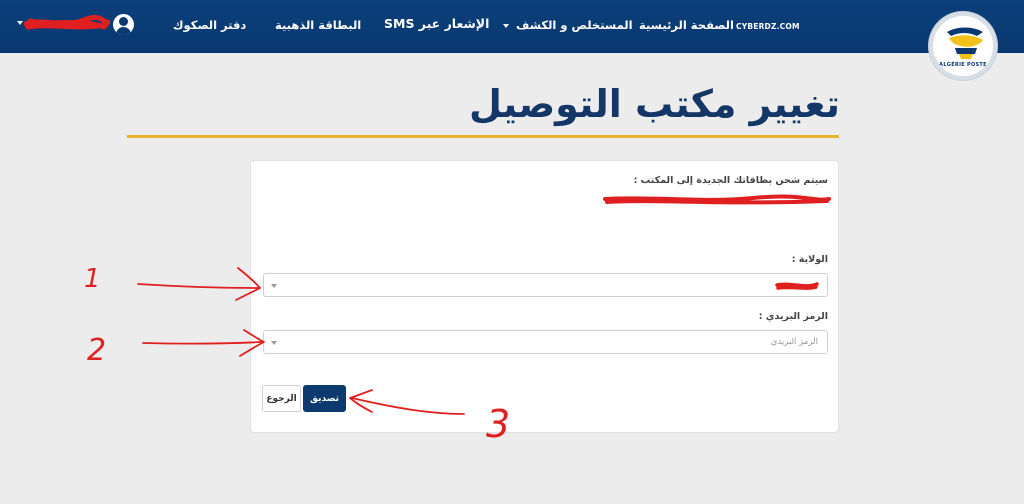 The height and width of the screenshot is (504, 1024). What do you see at coordinates (963, 46) in the screenshot?
I see `algerie-poste-logo: ALGÉRIE POSTE` at bounding box center [963, 46].